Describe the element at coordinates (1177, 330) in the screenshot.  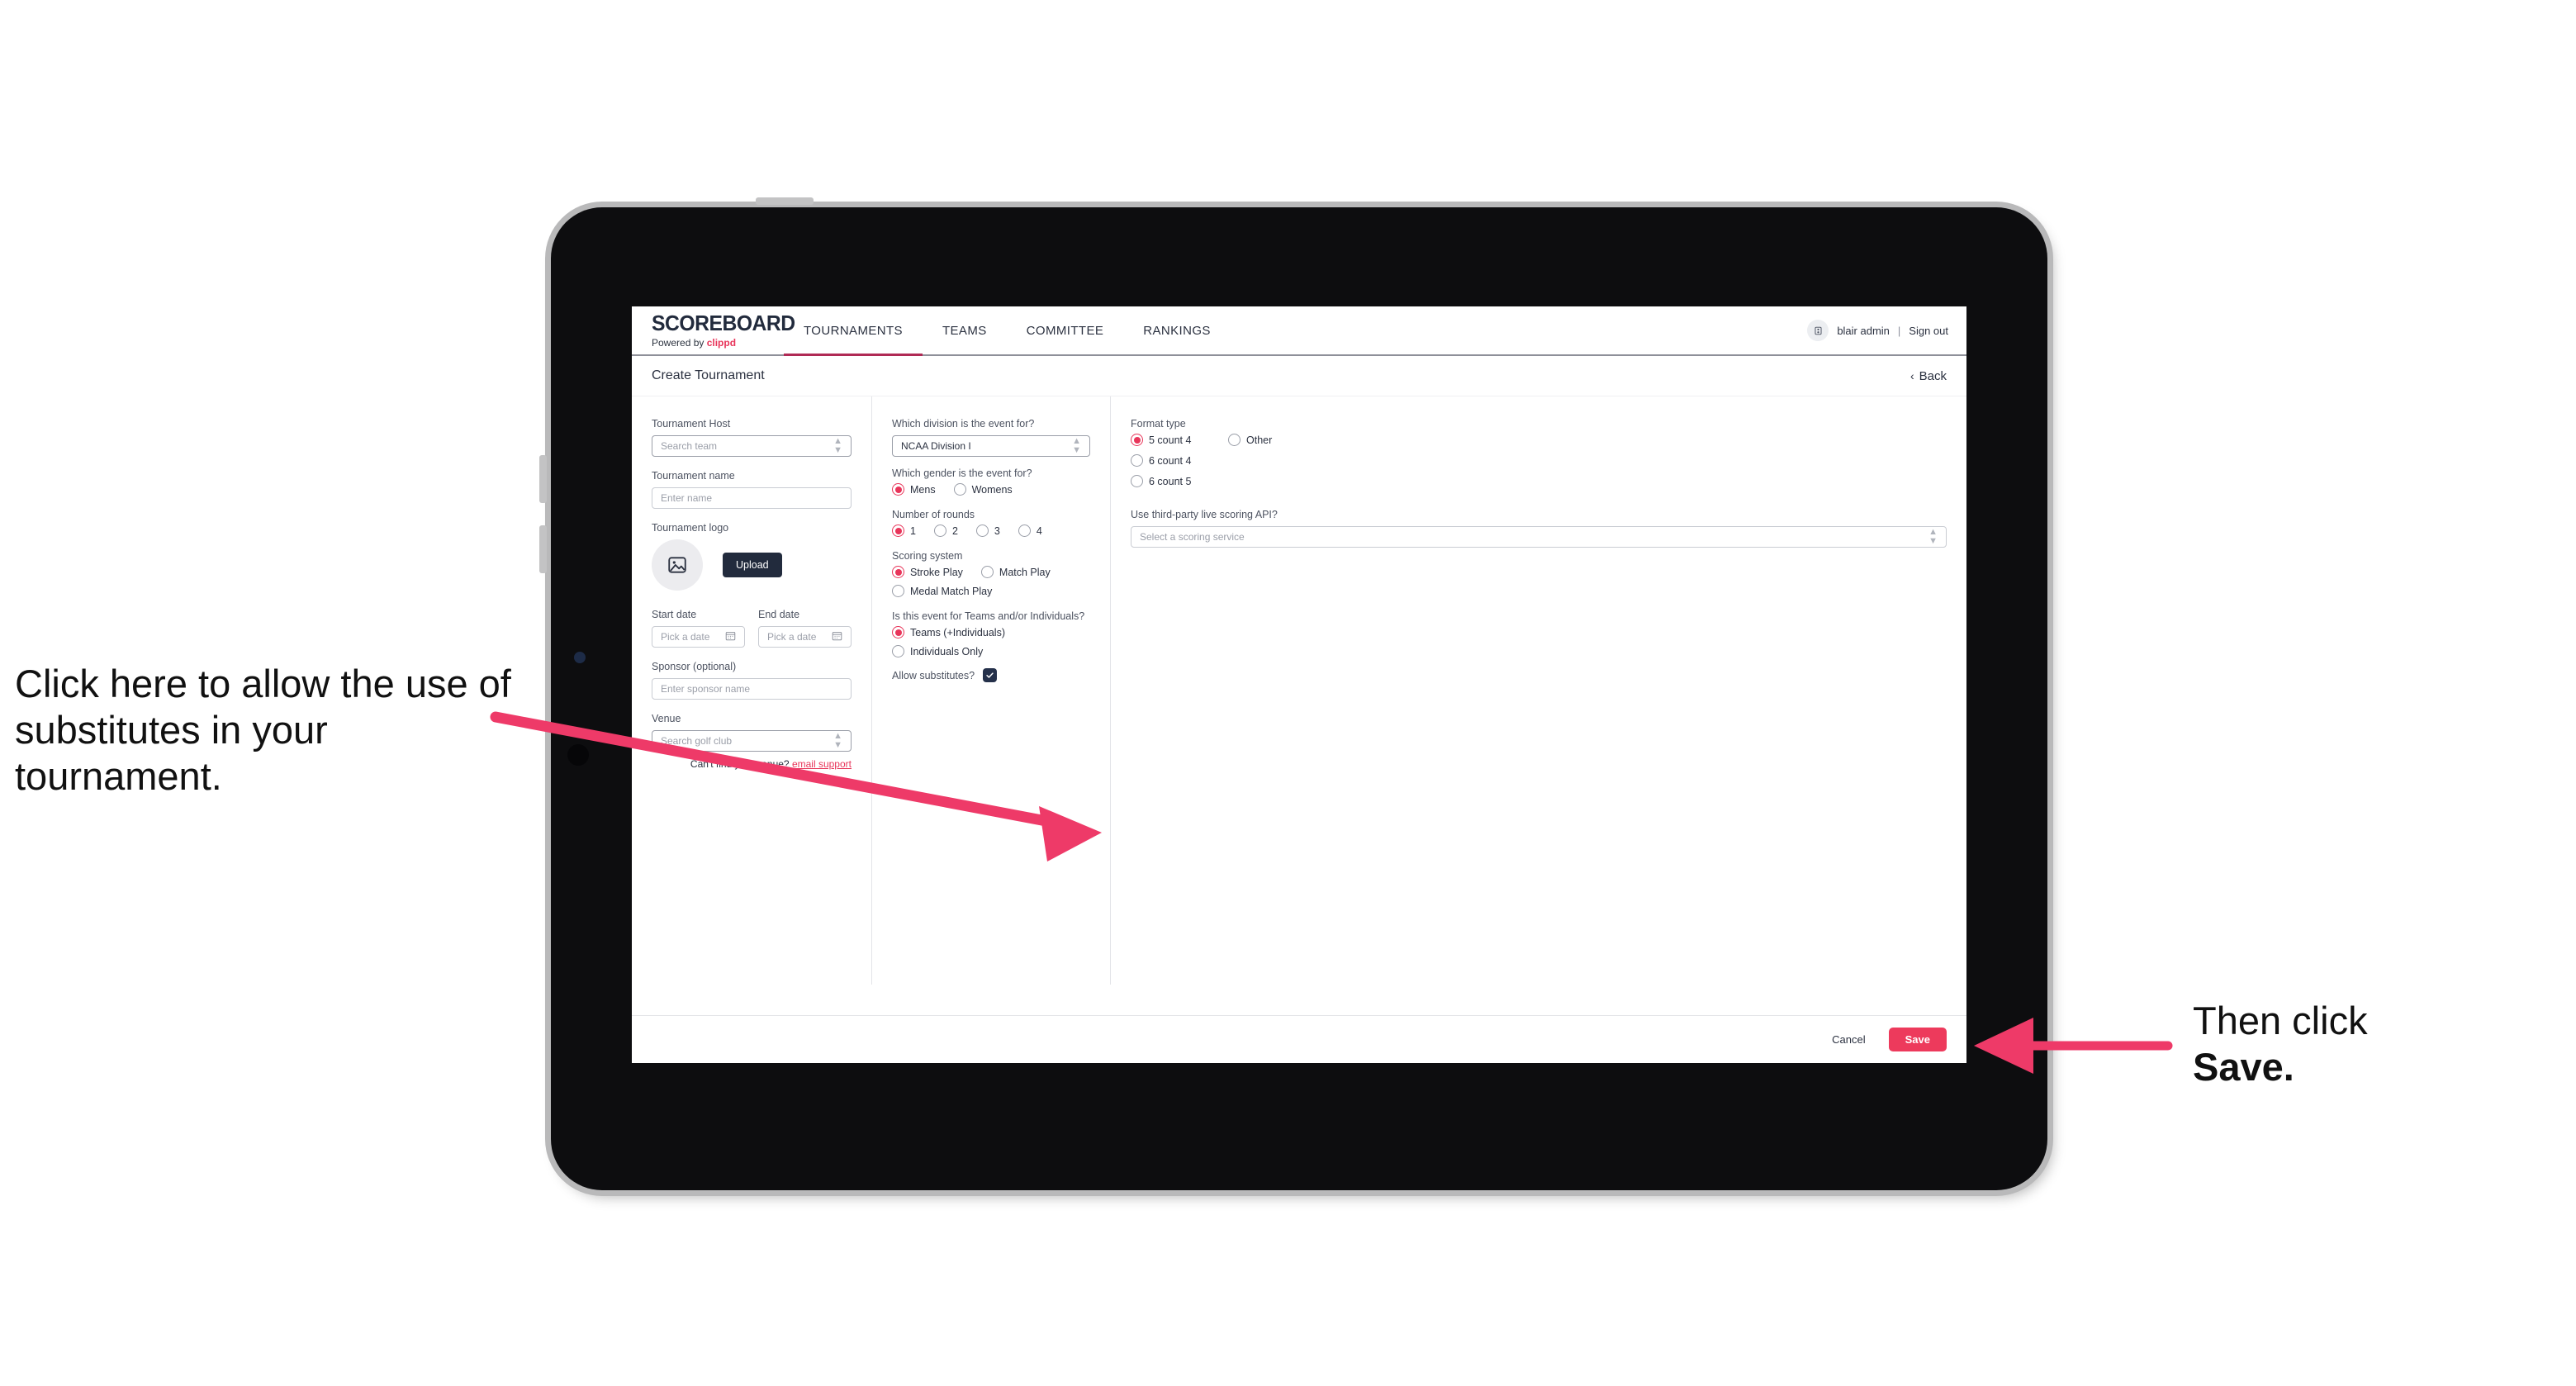
I see `nav-tab-rankings: RANKINGS` at that location.